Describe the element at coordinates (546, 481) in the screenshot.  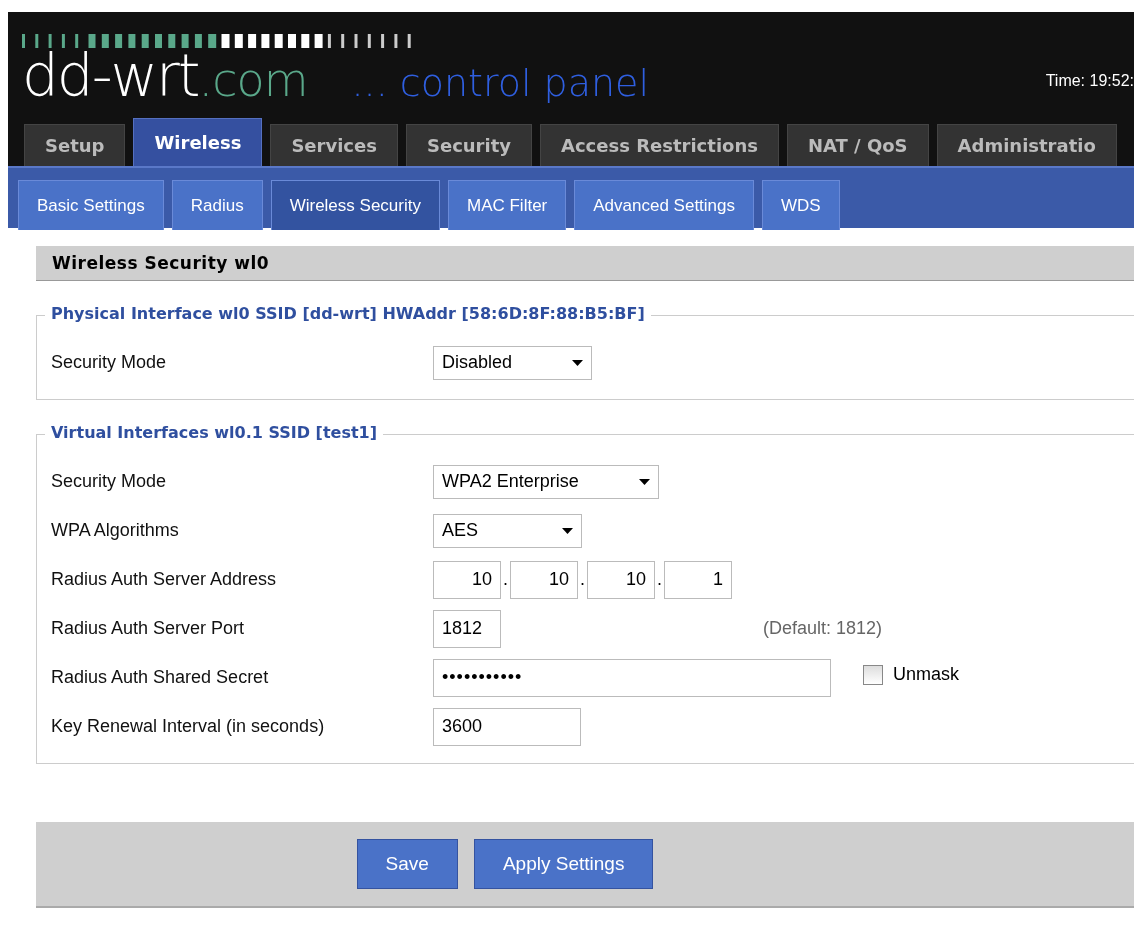
I see `dropdown: WPA2 Enterprise` at that location.